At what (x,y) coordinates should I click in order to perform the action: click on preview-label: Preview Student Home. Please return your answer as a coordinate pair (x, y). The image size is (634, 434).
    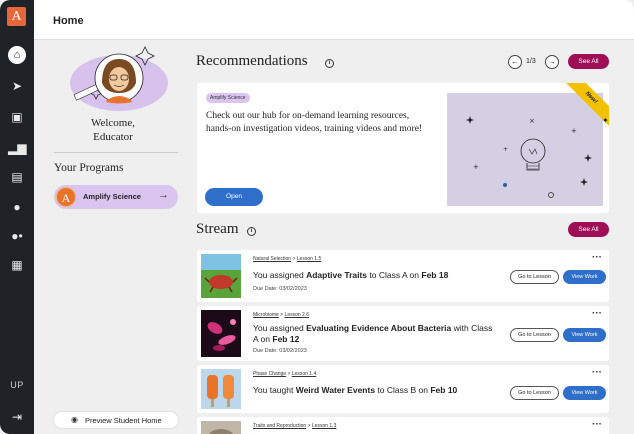
    Looking at the image, I should click on (123, 420).